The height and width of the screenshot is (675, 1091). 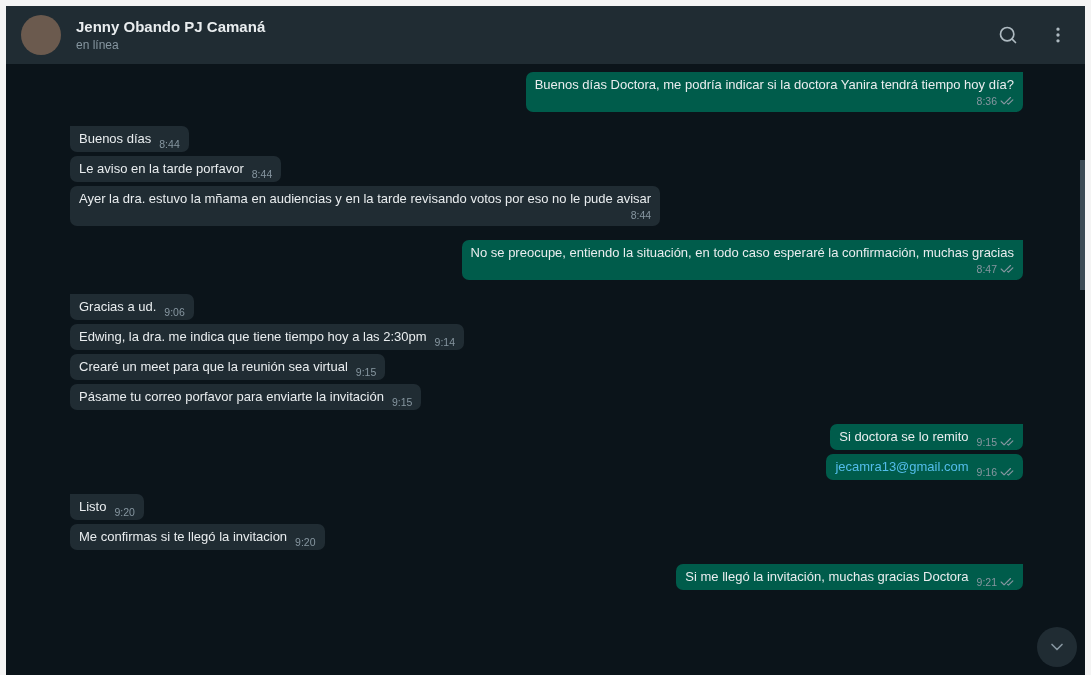 What do you see at coordinates (231, 397) in the screenshot?
I see `message-text: Pásame tu correo porfavor para enviarte la invitación` at bounding box center [231, 397].